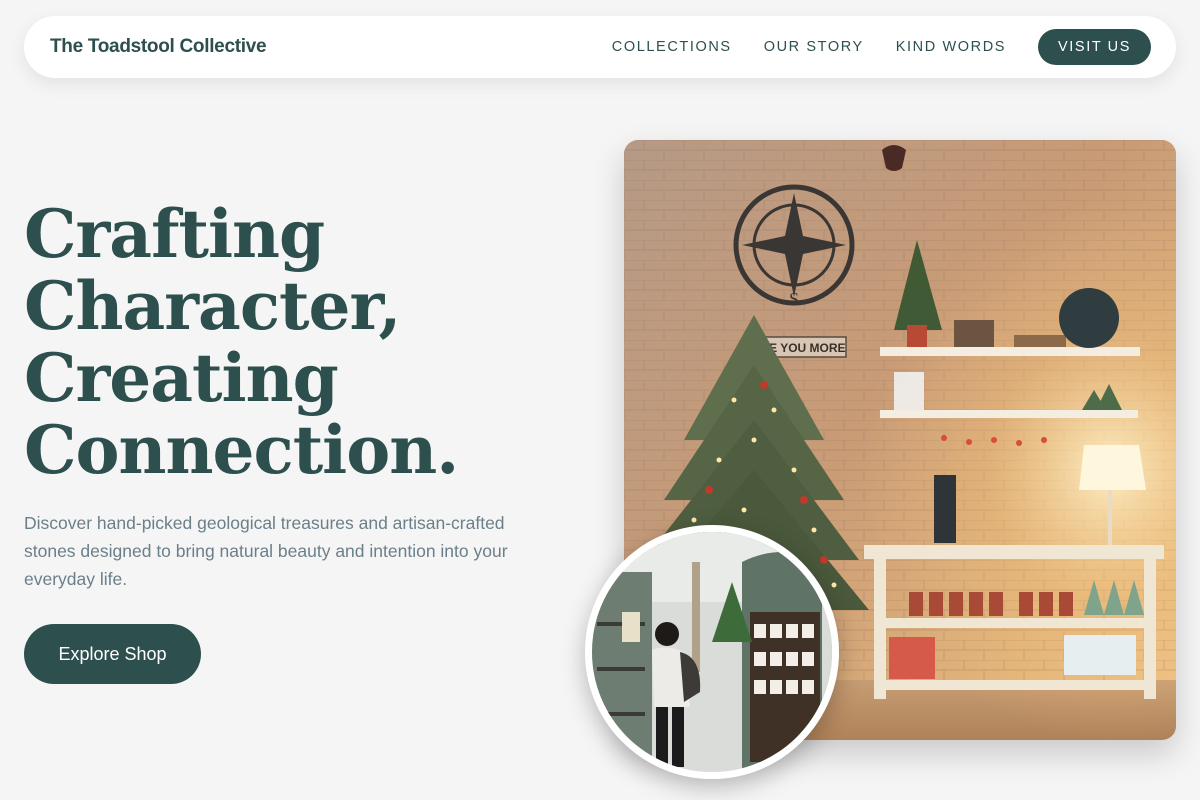 Image resolution: width=1200 pixels, height=800 pixels. What do you see at coordinates (814, 47) in the screenshot?
I see `nav-link-our-story: OUR STORY` at bounding box center [814, 47].